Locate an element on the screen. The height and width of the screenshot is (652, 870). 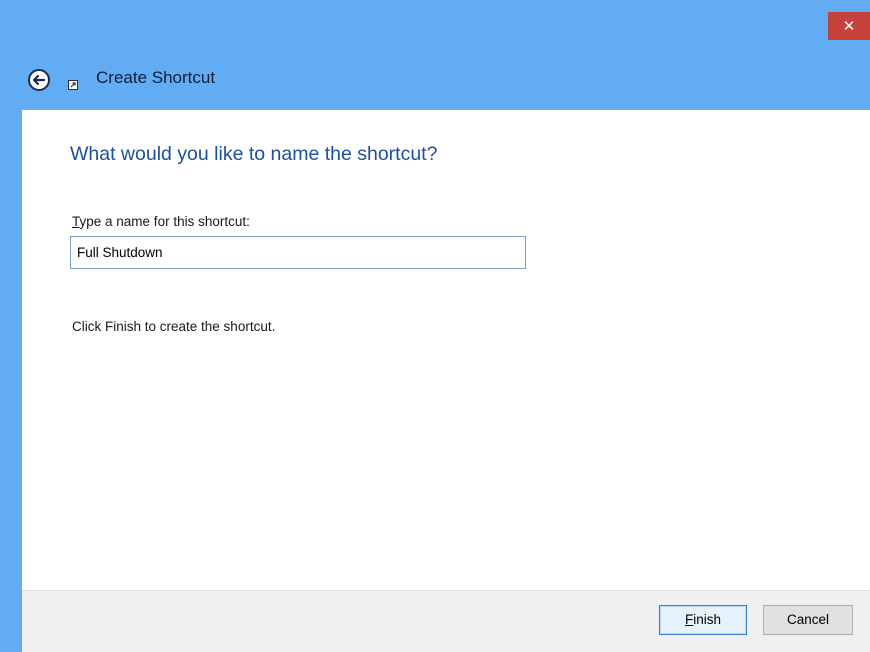
name-field-label-accel: T is located at coordinates (76, 221).